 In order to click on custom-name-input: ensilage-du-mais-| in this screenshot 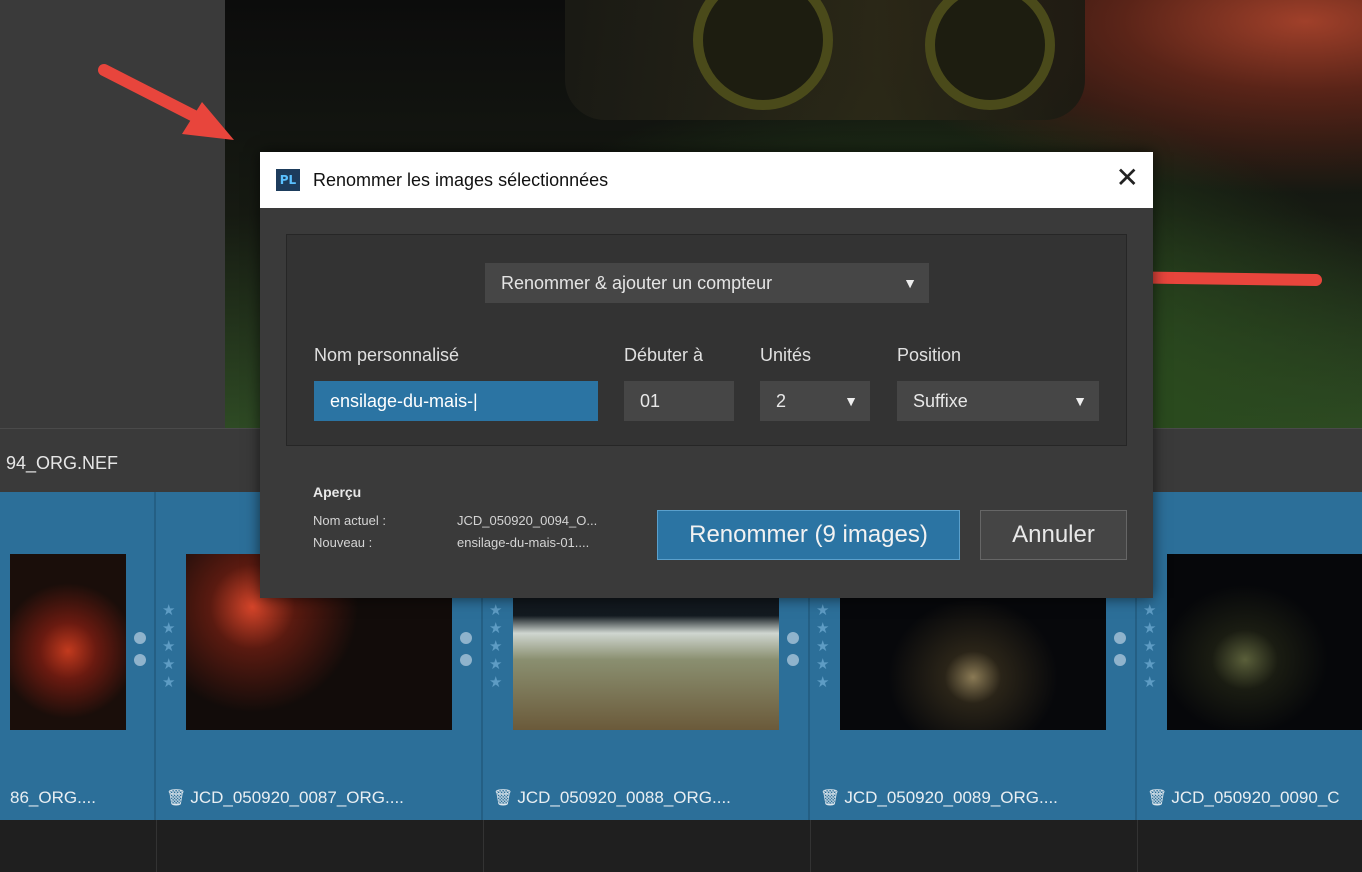, I will do `click(456, 401)`.